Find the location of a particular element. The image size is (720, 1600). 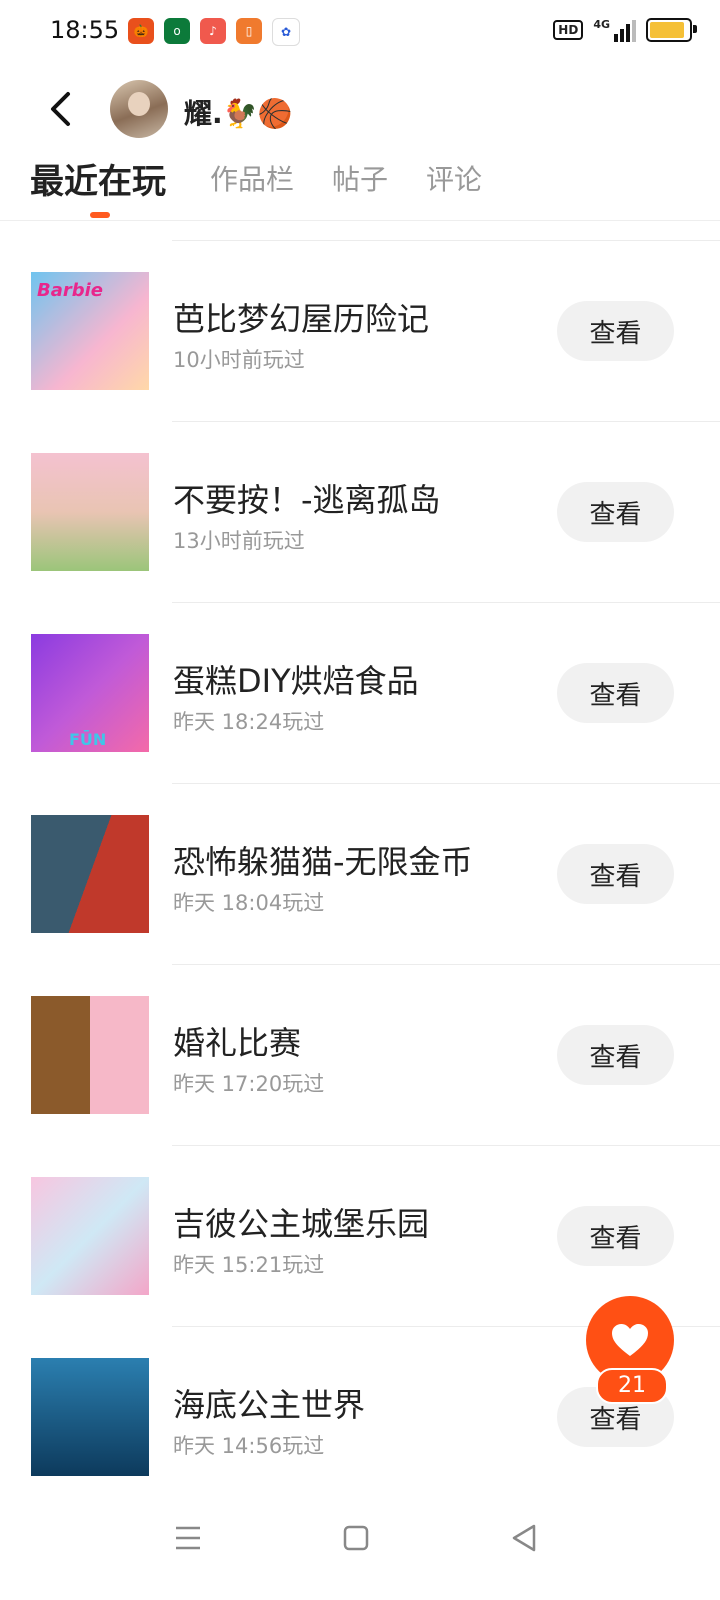

game-thumbnail: Barbie is located at coordinates (90, 331).